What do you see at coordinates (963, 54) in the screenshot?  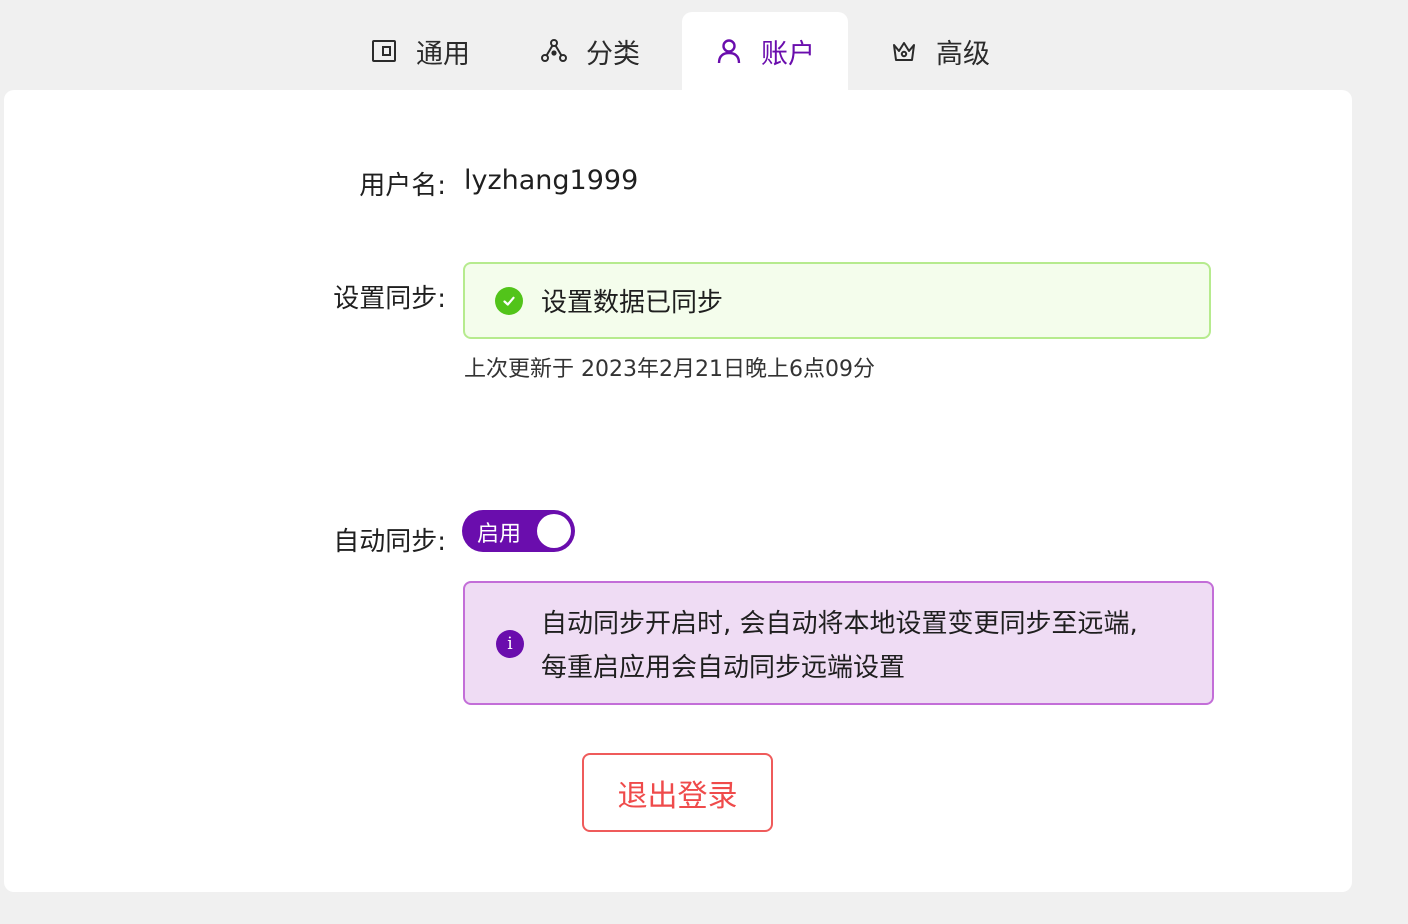 I see `tab-advanced-label: 高级` at bounding box center [963, 54].